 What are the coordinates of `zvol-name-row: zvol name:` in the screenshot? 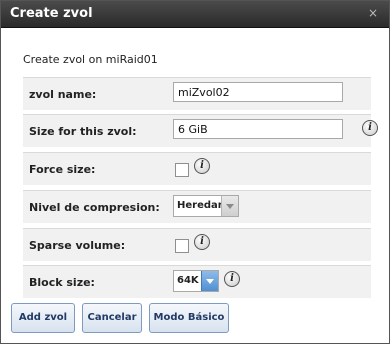 It's located at (197, 93).